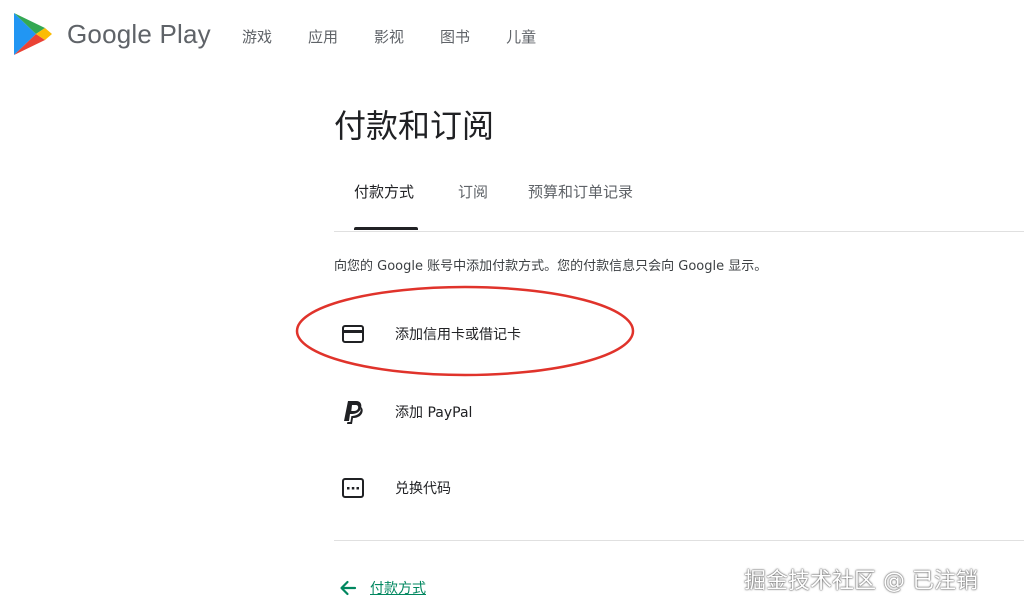 Image resolution: width=1024 pixels, height=611 pixels. I want to click on watermark: 掘金技术社区 @ 已注销, so click(861, 581).